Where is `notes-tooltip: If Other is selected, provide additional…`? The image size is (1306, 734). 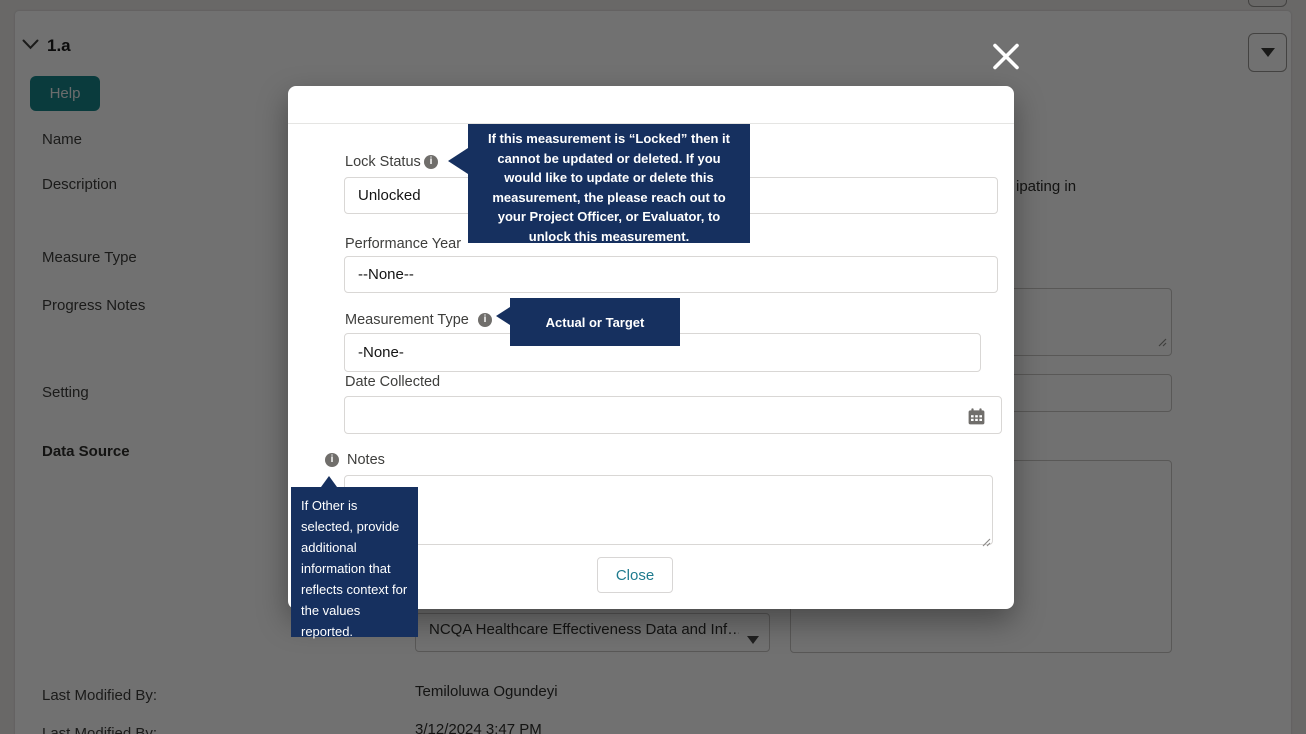
notes-tooltip: If Other is selected, provide additional… is located at coordinates (354, 557).